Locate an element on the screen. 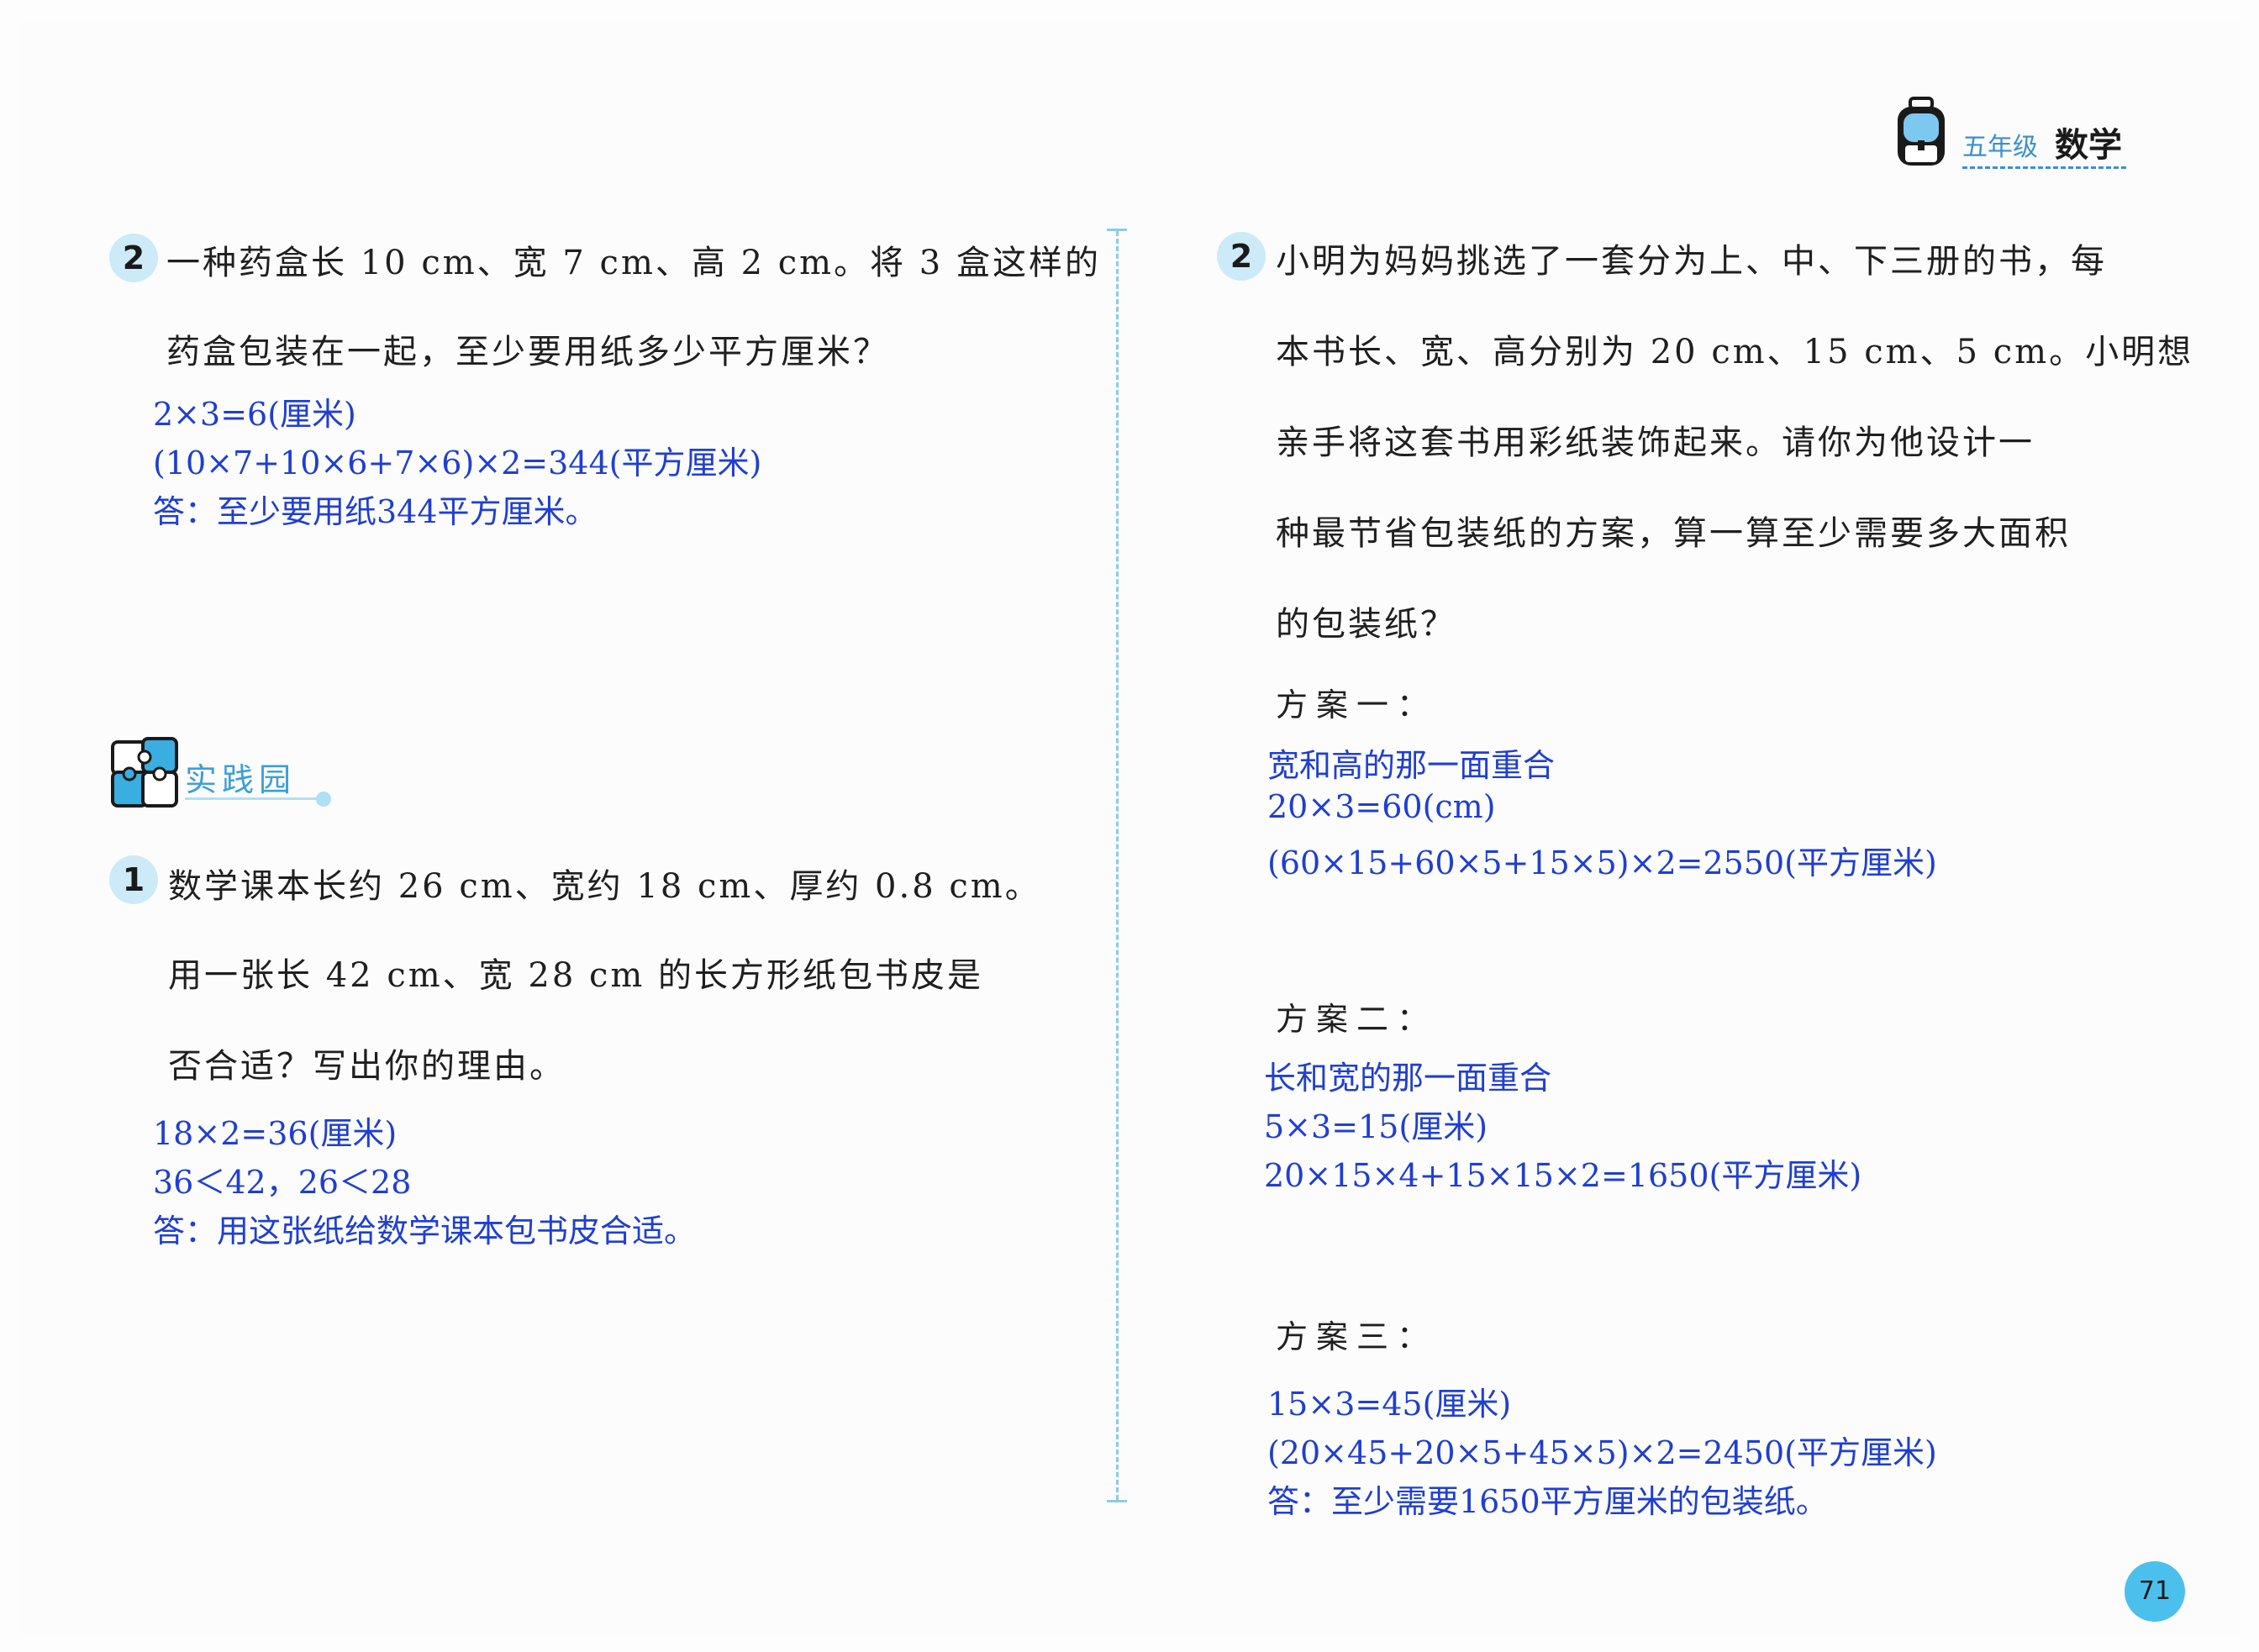 The width and height of the screenshot is (2259, 1652). puzzle-icon is located at coordinates (144, 773).